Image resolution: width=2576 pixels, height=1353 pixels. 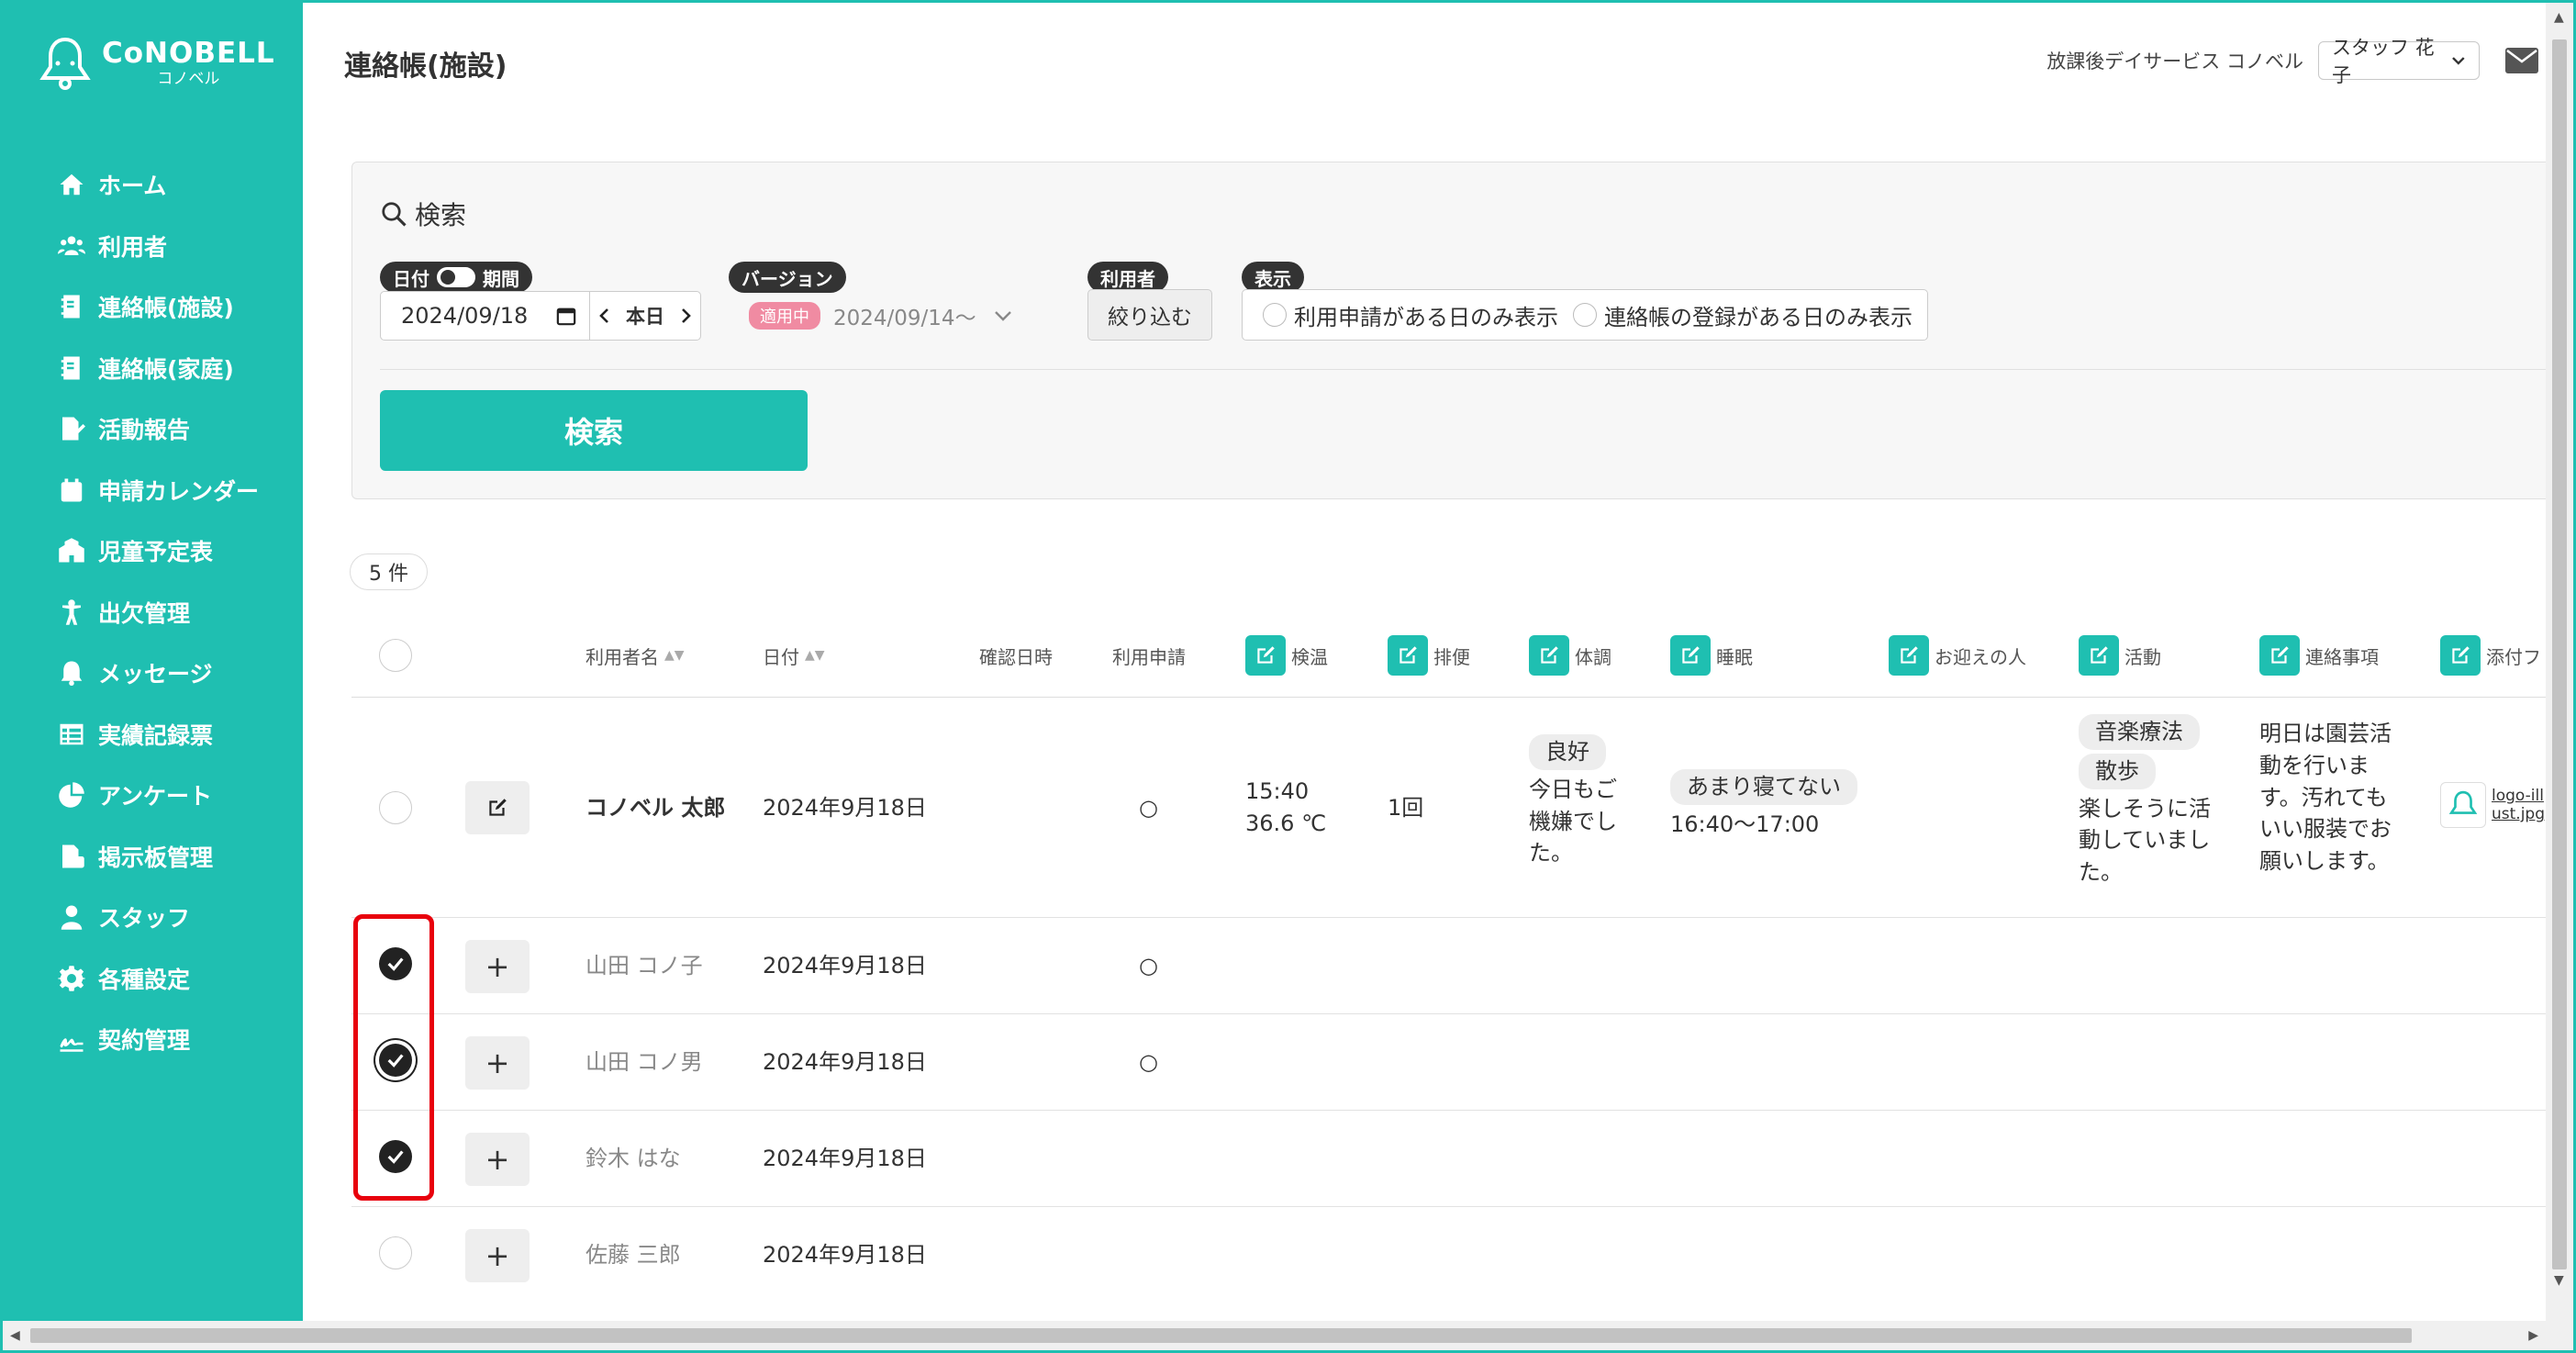 What do you see at coordinates (153, 429) in the screenshot?
I see `sidebar-item-activity-report: 活動報告` at bounding box center [153, 429].